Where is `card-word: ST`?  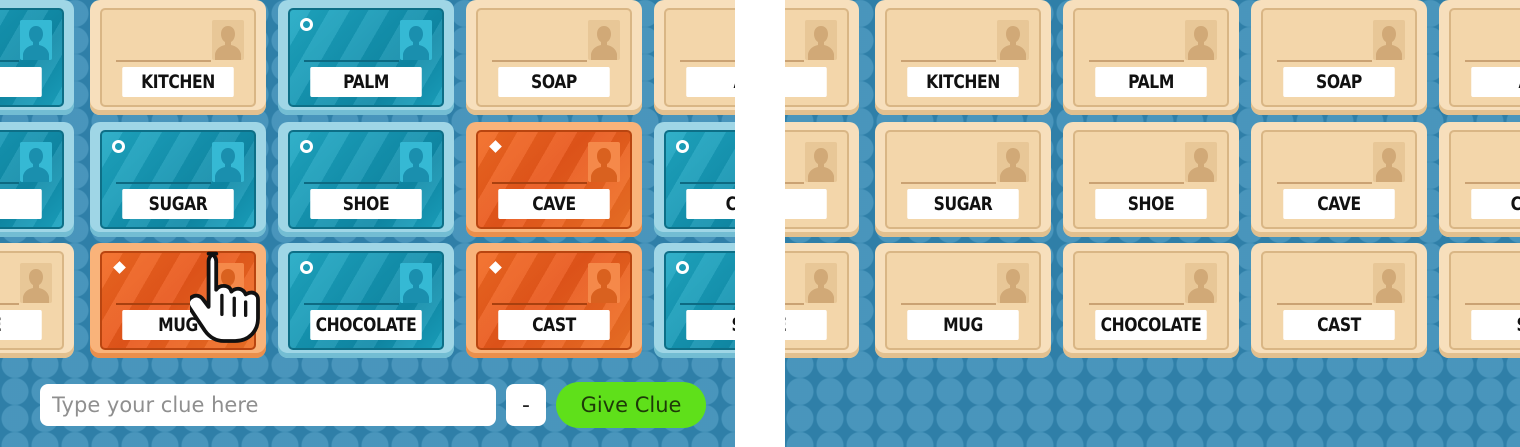 card-word: ST is located at coordinates (710, 325).